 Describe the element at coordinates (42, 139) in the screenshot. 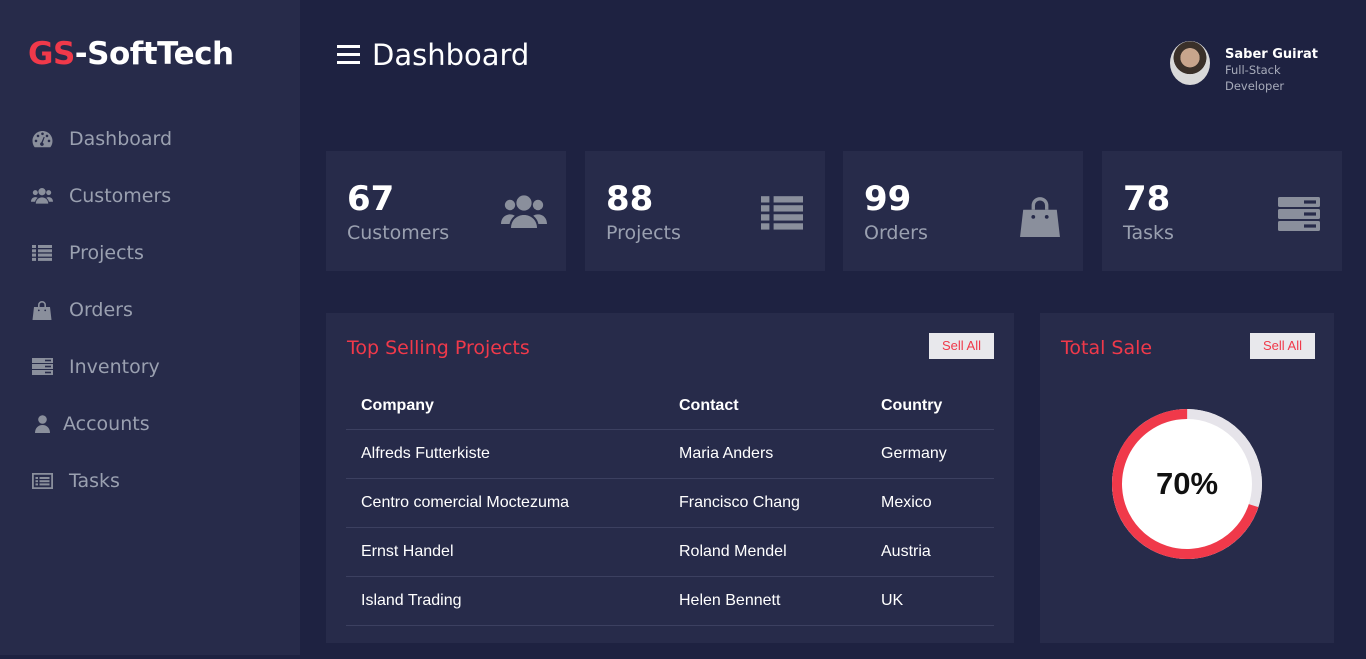

I see `dashboard-icon` at that location.